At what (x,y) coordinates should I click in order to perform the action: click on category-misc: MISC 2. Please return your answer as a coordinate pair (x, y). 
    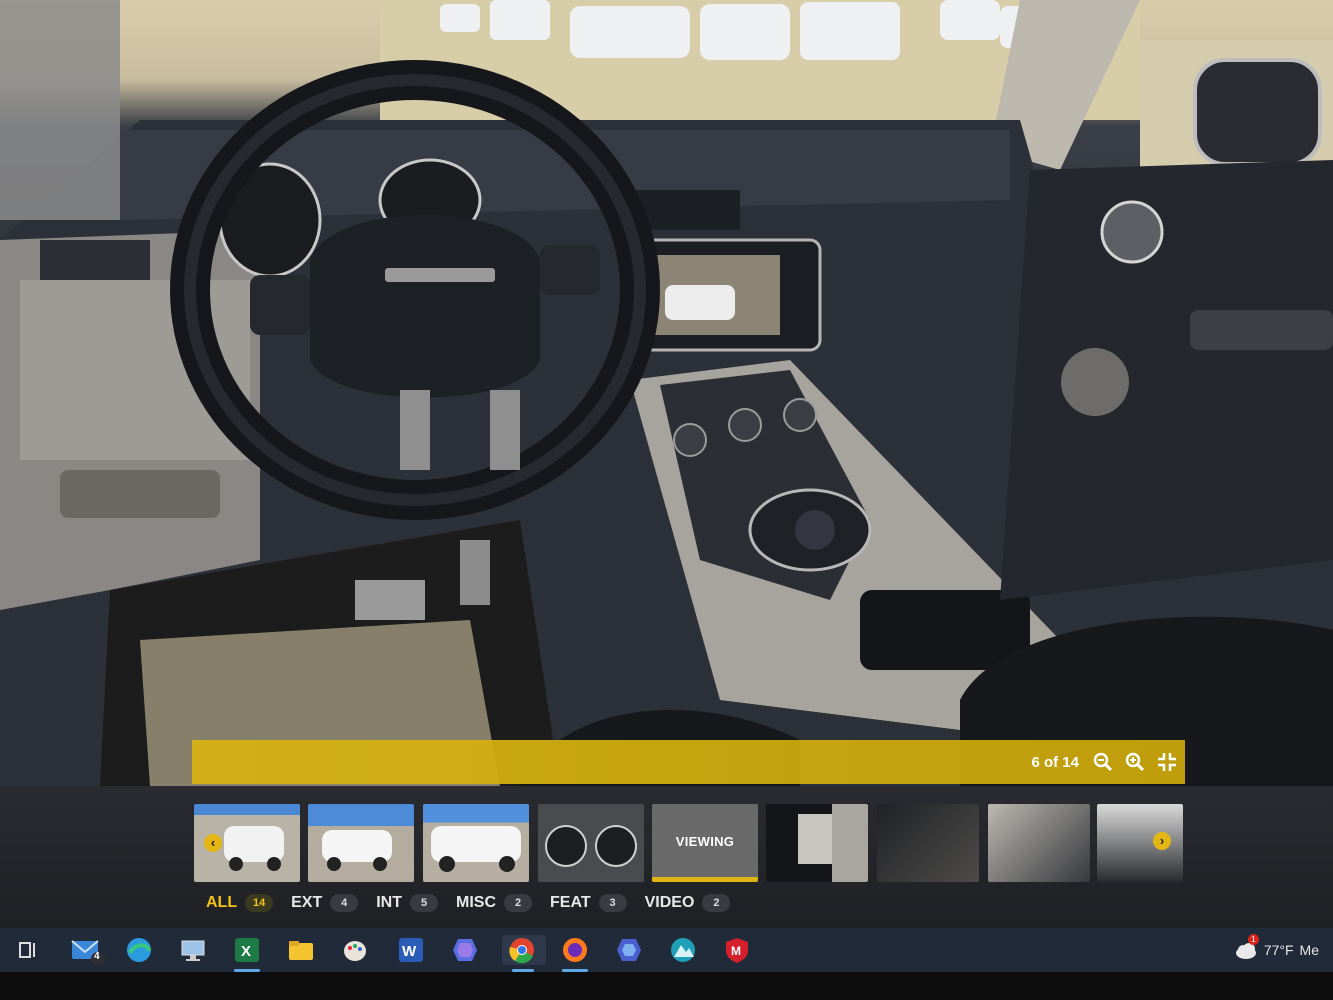
    Looking at the image, I should click on (494, 903).